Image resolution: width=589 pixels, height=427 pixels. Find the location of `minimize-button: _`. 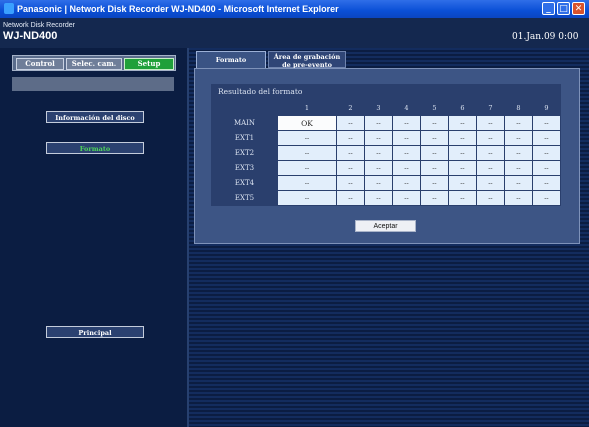

minimize-button: _ is located at coordinates (548, 8).